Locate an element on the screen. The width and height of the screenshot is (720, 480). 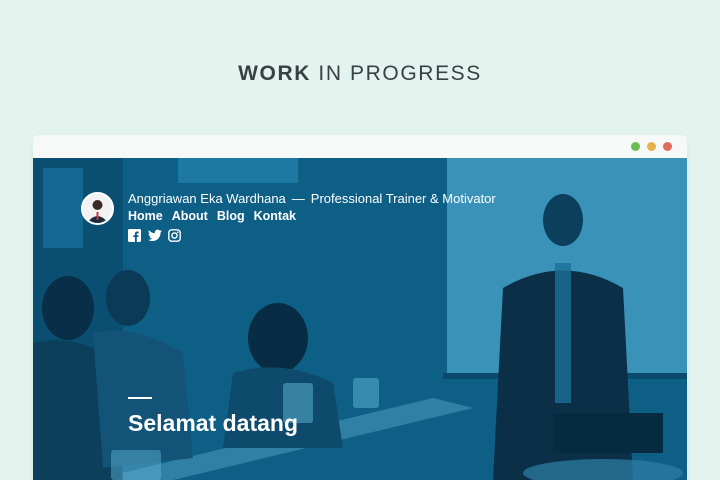
browser-titlebar is located at coordinates (360, 146).